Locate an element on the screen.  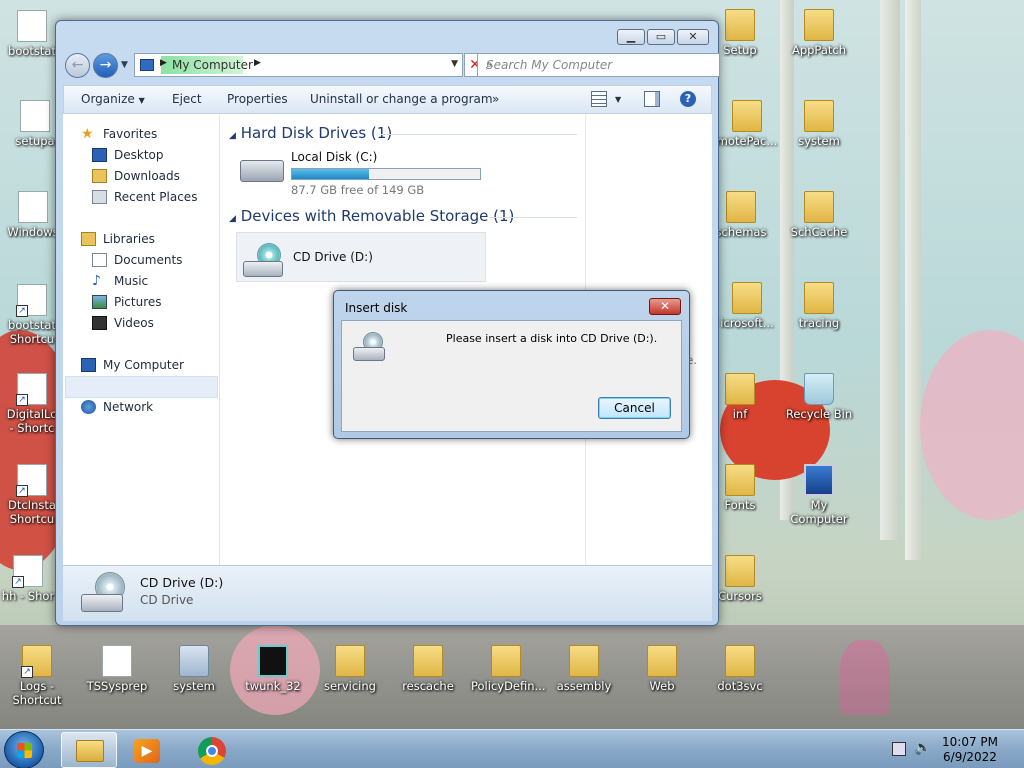
search-icon: ⌕ is located at coordinates (599, 64).